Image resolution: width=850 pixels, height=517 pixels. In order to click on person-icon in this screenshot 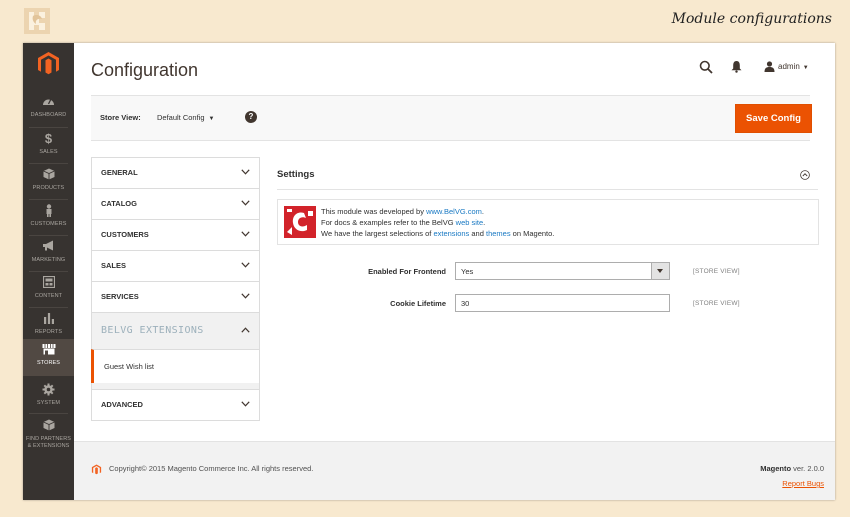, I will do `click(48, 211)`.